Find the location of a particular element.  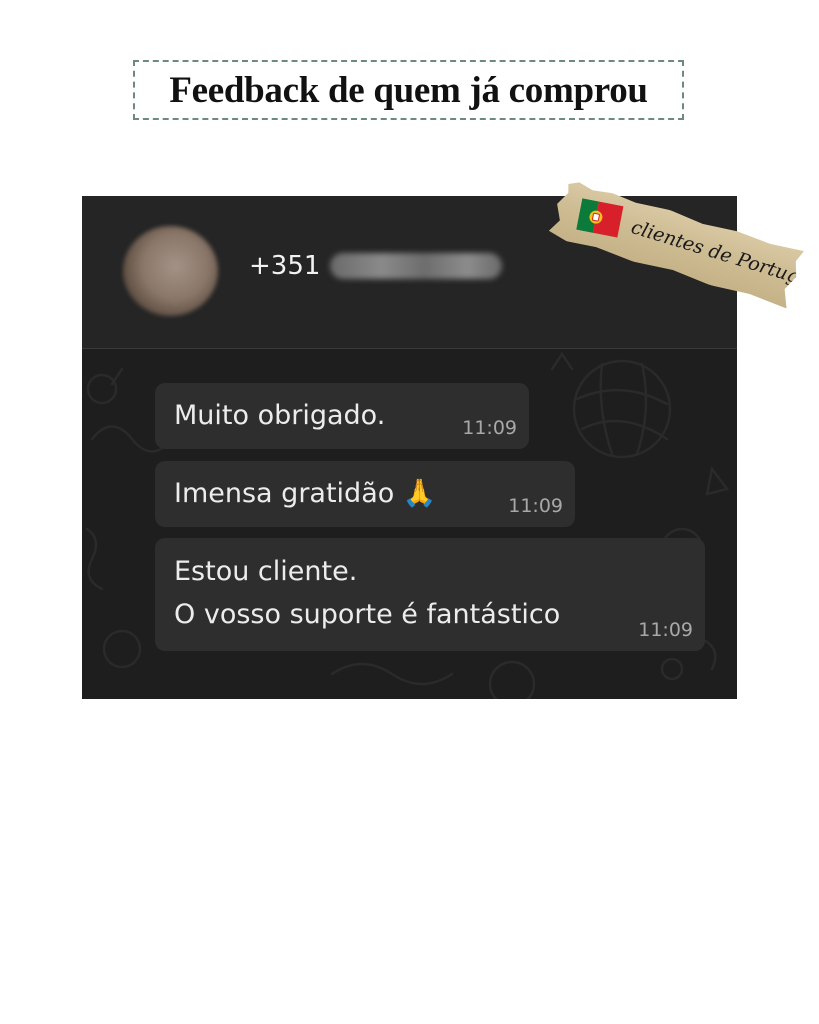

avatar is located at coordinates (170, 271).